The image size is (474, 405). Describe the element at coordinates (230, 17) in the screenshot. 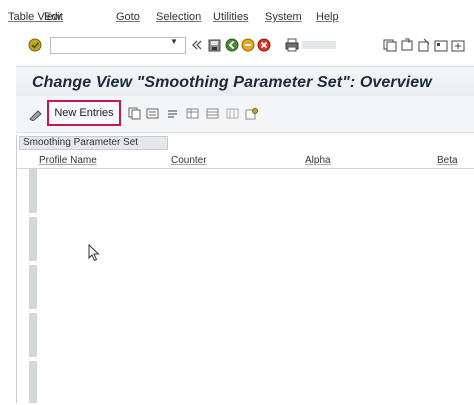

I see `menu-utilities: Utilities` at that location.